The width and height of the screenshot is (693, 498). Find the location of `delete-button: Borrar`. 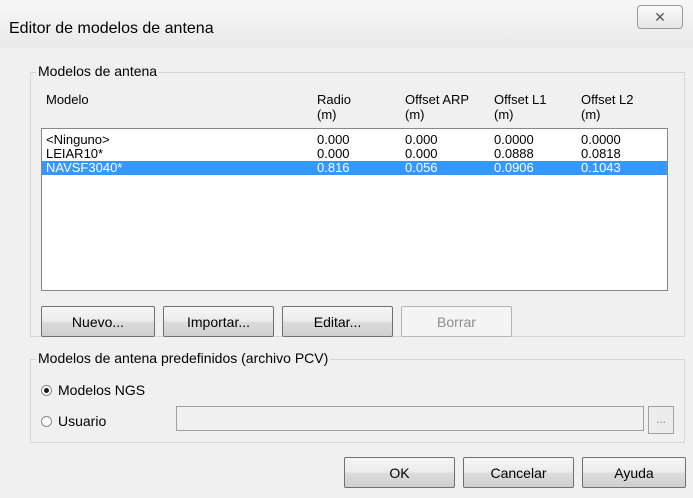

delete-button: Borrar is located at coordinates (456, 321).